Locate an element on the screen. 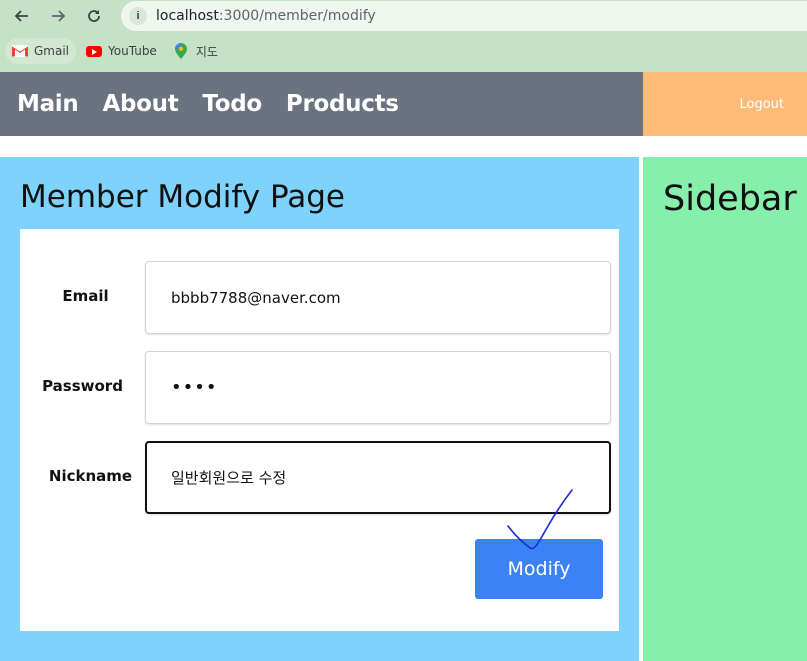  app-header: Main About Todo Products Logout is located at coordinates (403, 104).